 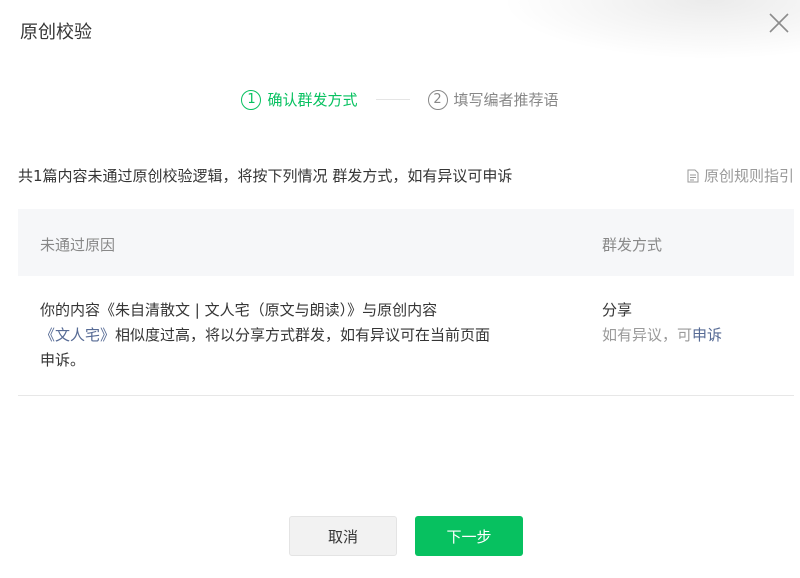 I want to click on appeal-note: 如有异议，可申诉, so click(x=662, y=335).